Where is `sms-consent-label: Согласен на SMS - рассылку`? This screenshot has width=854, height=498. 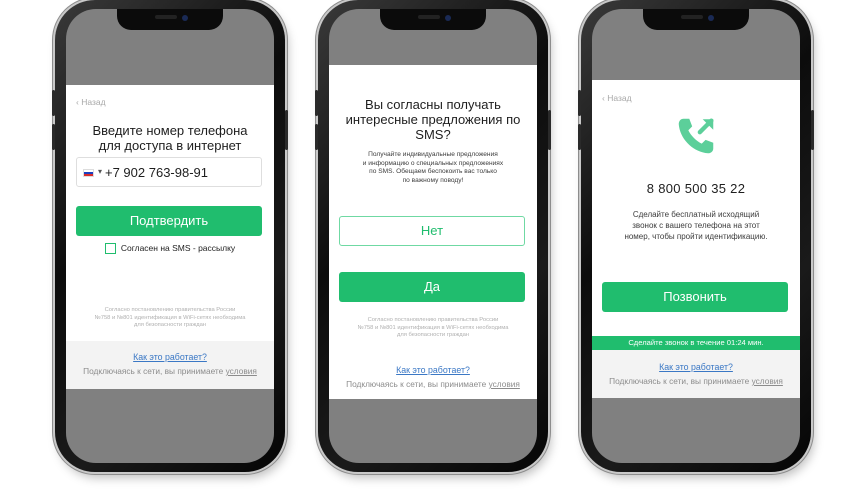 sms-consent-label: Согласен на SMS - рассылку is located at coordinates (178, 248).